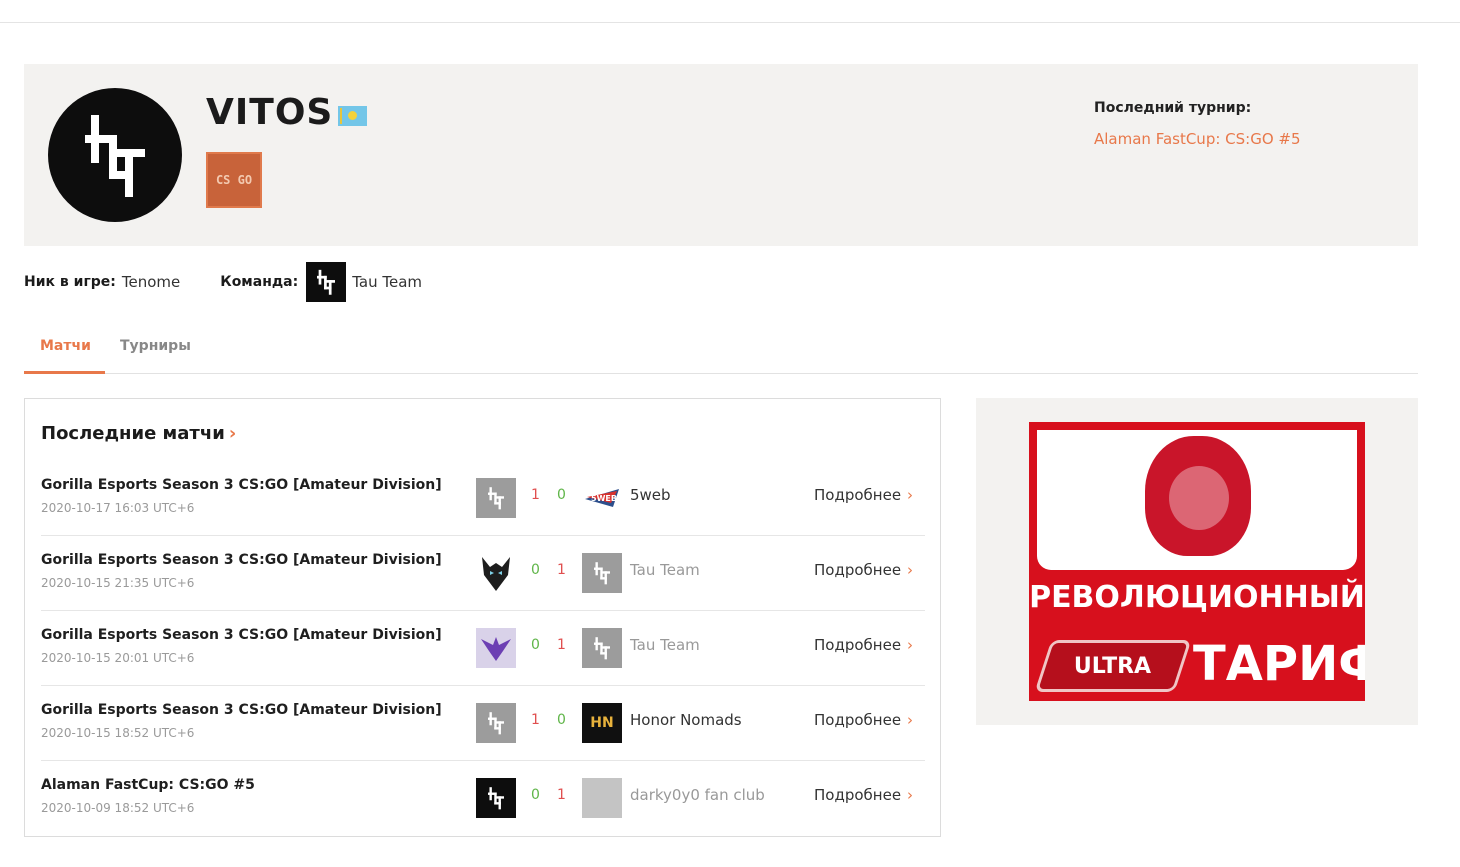 The height and width of the screenshot is (867, 1460). Describe the element at coordinates (496, 573) in the screenshot. I see `wolf-logo-icon` at that location.